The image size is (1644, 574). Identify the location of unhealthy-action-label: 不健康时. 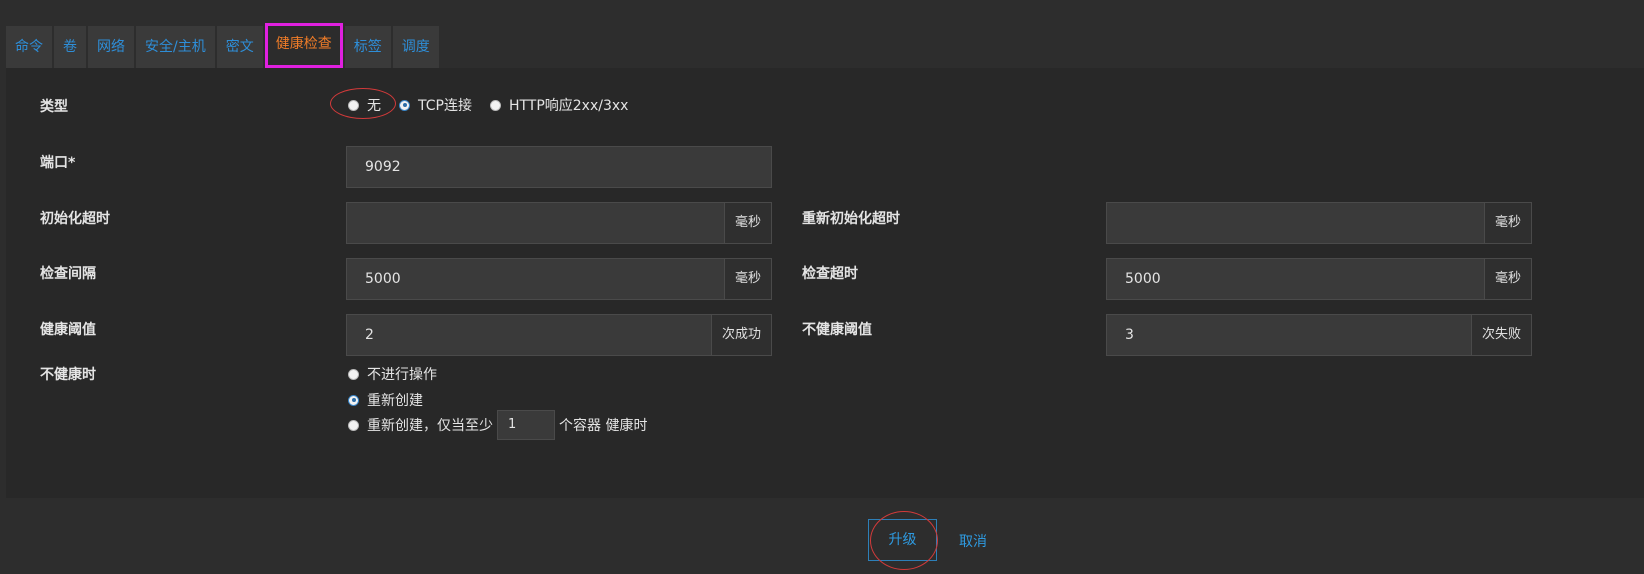
(68, 375).